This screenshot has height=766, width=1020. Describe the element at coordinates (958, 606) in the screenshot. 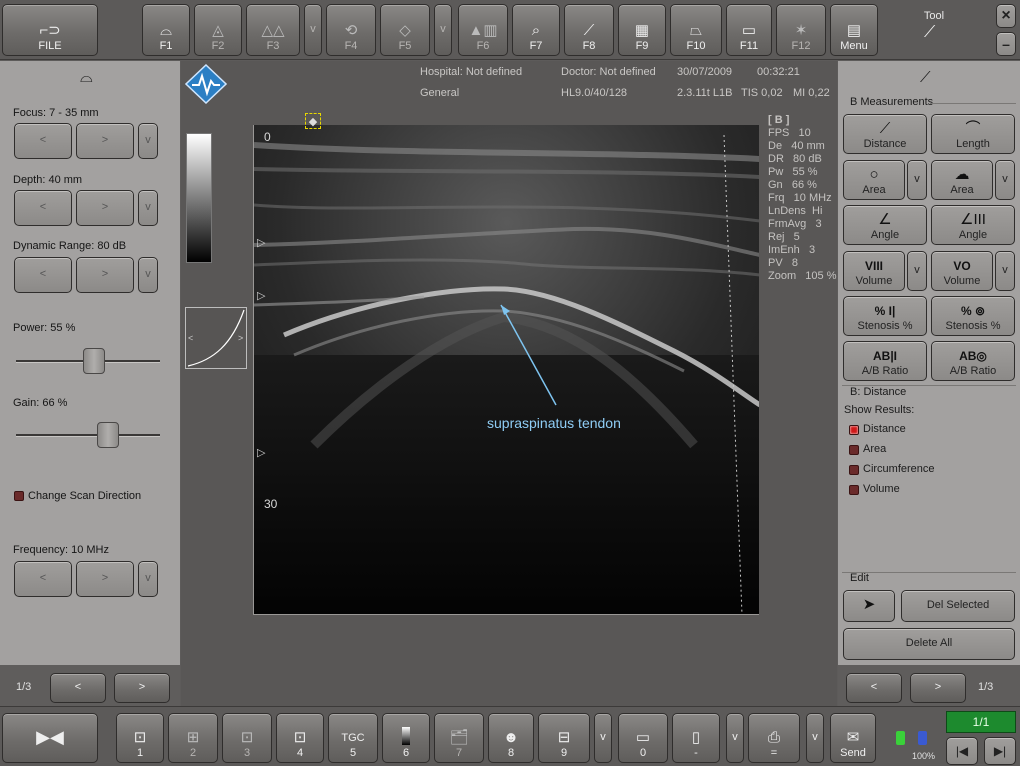

I see `delete-selected-button: Del Selected` at that location.